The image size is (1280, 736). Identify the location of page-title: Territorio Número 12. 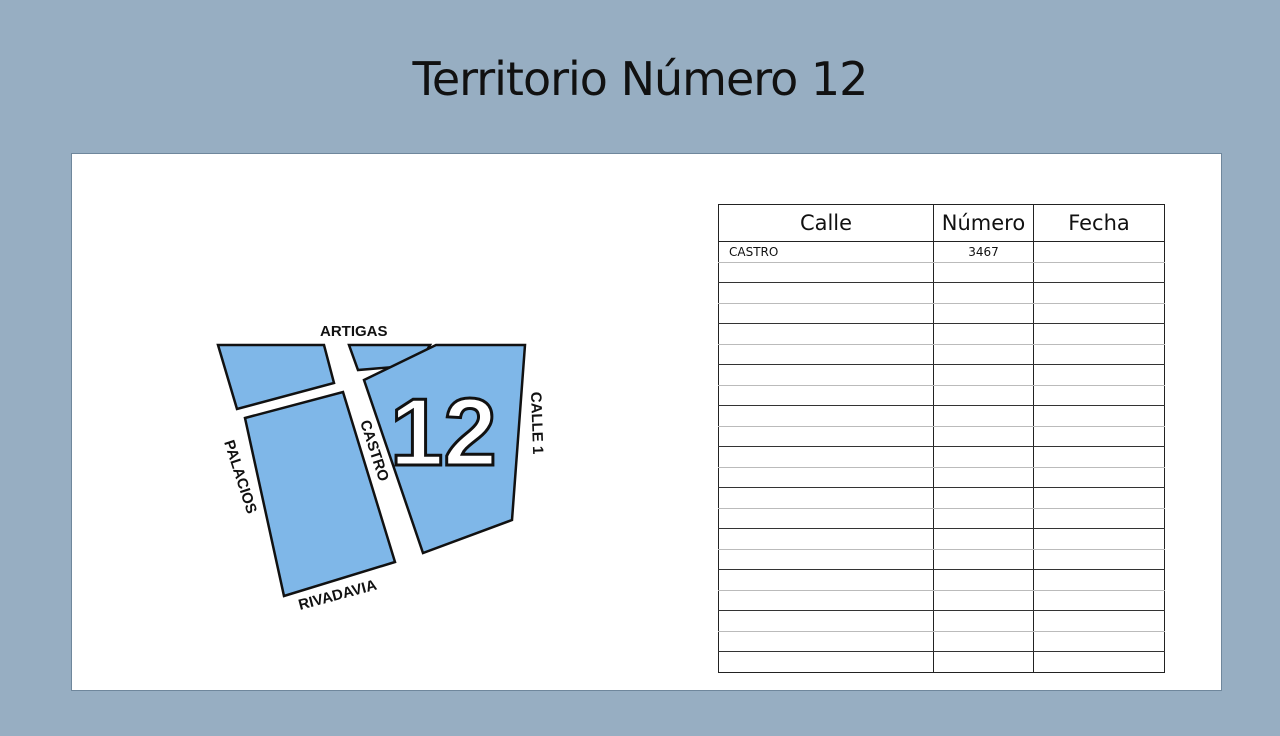
(640, 79).